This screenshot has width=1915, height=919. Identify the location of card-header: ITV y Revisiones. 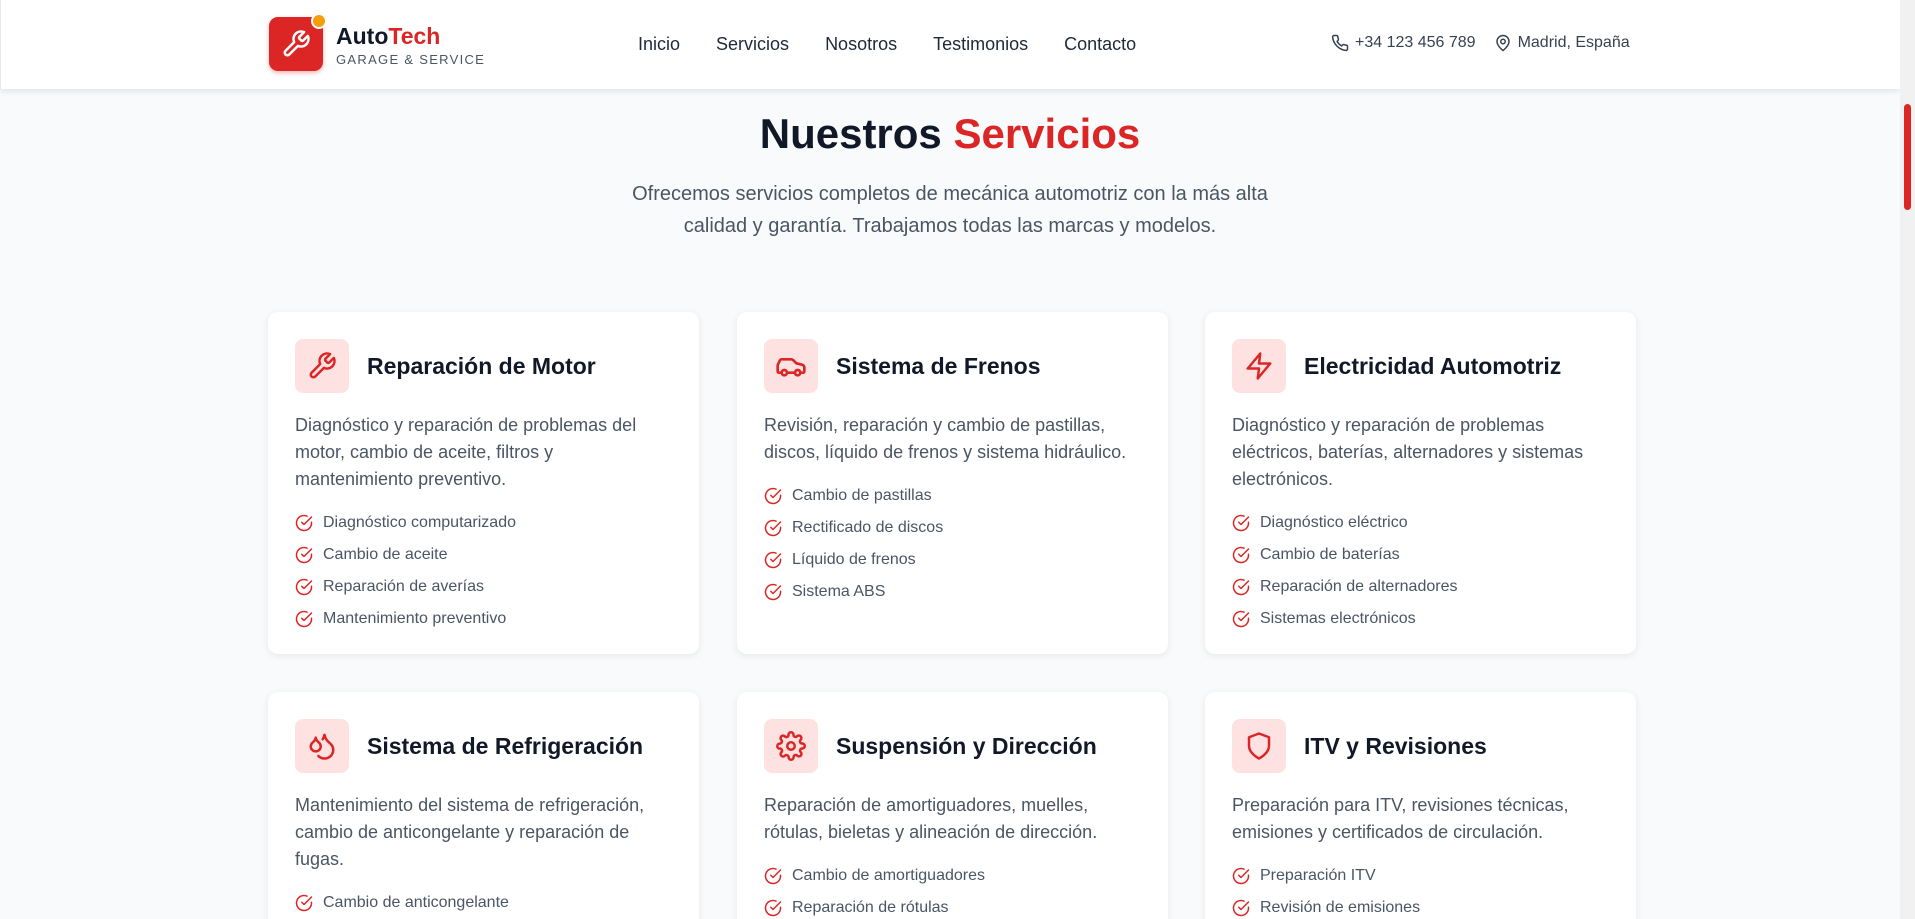
(1420, 746).